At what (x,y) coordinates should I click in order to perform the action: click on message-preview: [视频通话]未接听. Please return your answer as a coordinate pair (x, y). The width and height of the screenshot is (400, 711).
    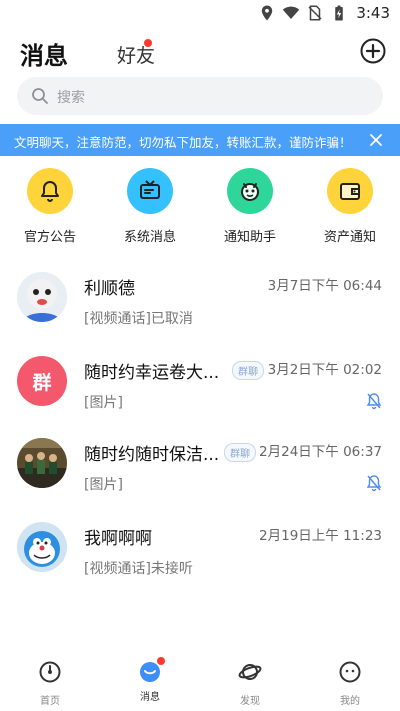
    Looking at the image, I should click on (138, 569).